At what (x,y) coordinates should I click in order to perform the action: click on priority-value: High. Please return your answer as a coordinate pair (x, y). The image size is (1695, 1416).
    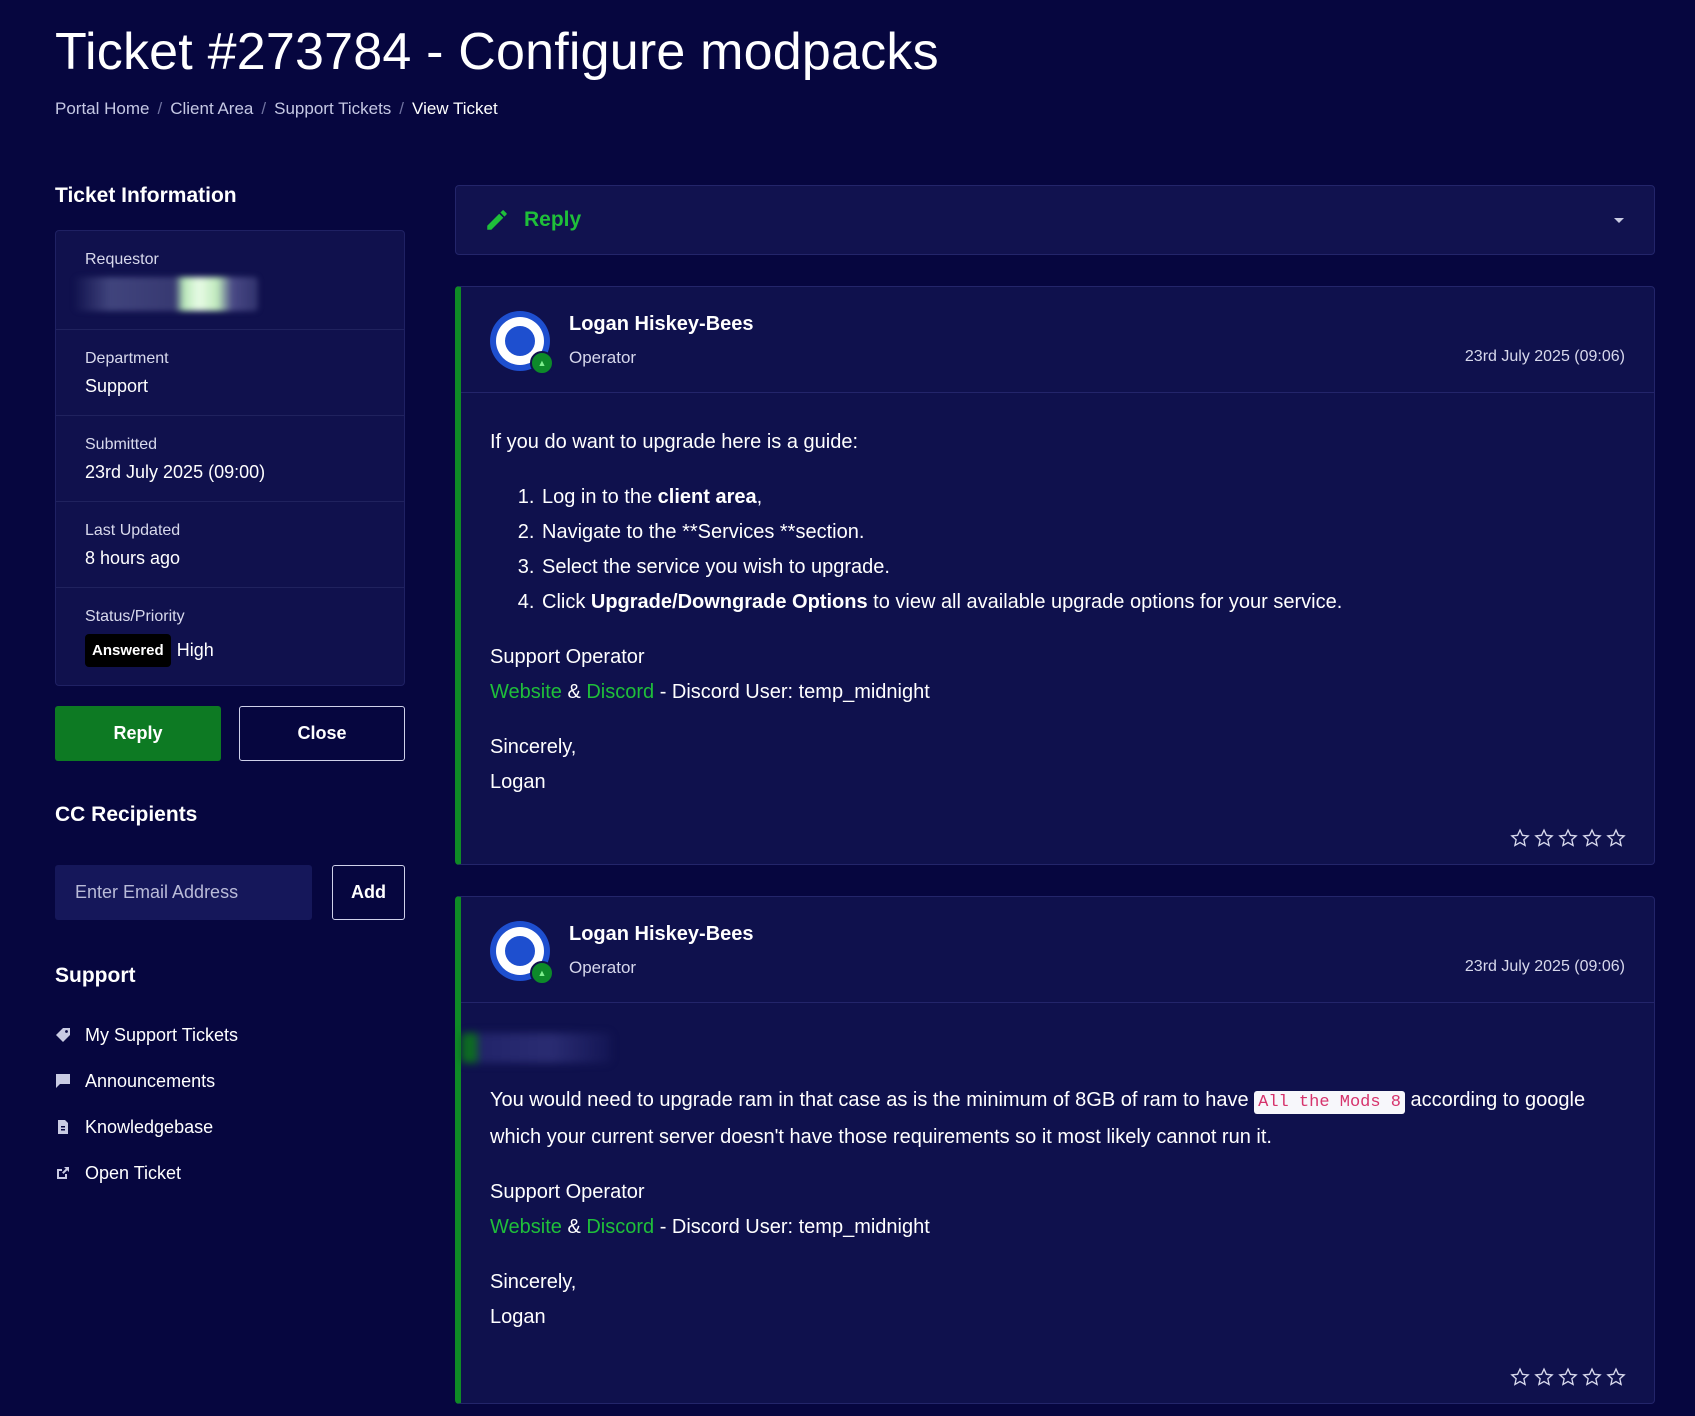
    Looking at the image, I should click on (195, 650).